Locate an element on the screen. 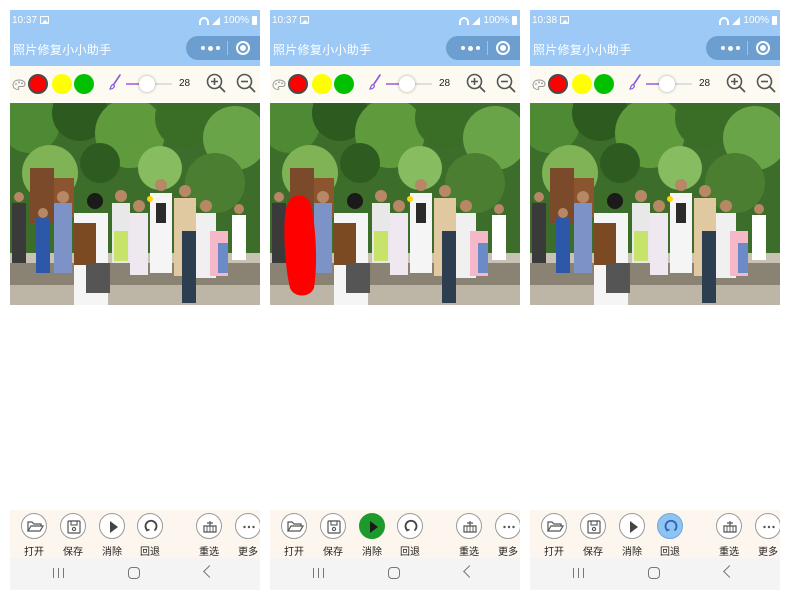 The image size is (790, 600). undo-arrow-icon is located at coordinates (151, 525).